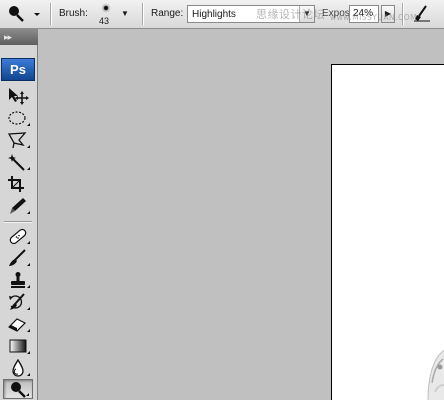 The image size is (444, 400). I want to click on chevron-down-icon, so click(37, 14).